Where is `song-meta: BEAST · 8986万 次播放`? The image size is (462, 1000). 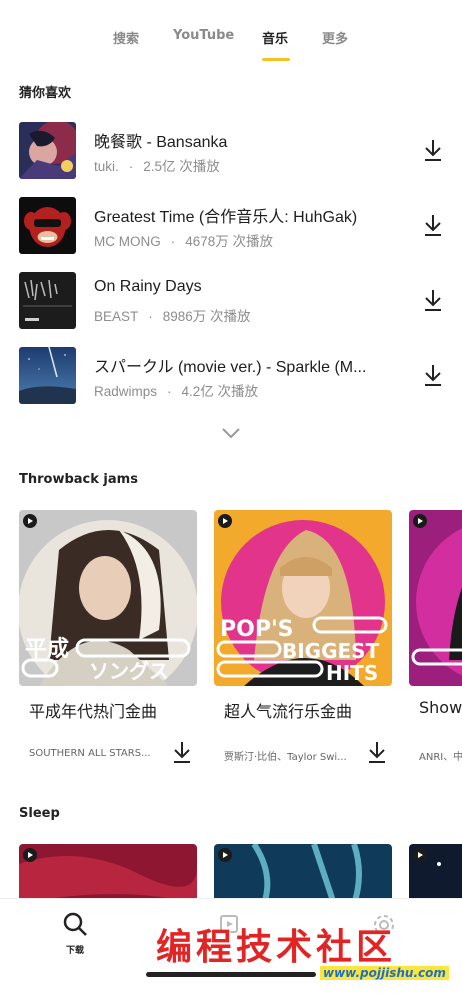 song-meta: BEAST · 8986万 次播放 is located at coordinates (172, 315).